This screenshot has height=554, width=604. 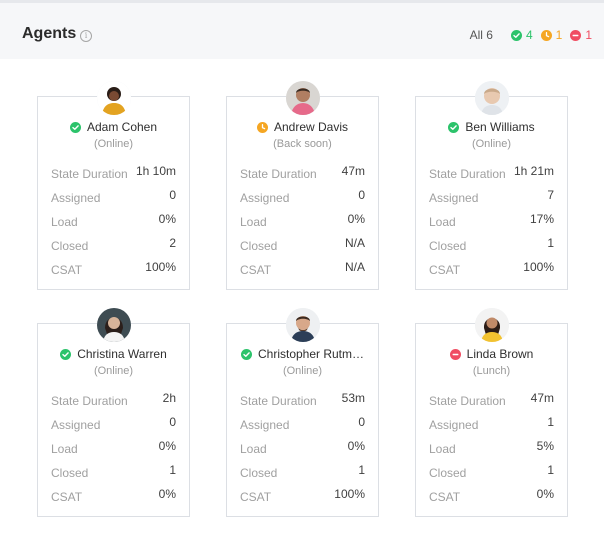 What do you see at coordinates (546, 35) in the screenshot?
I see `clock-icon` at bounding box center [546, 35].